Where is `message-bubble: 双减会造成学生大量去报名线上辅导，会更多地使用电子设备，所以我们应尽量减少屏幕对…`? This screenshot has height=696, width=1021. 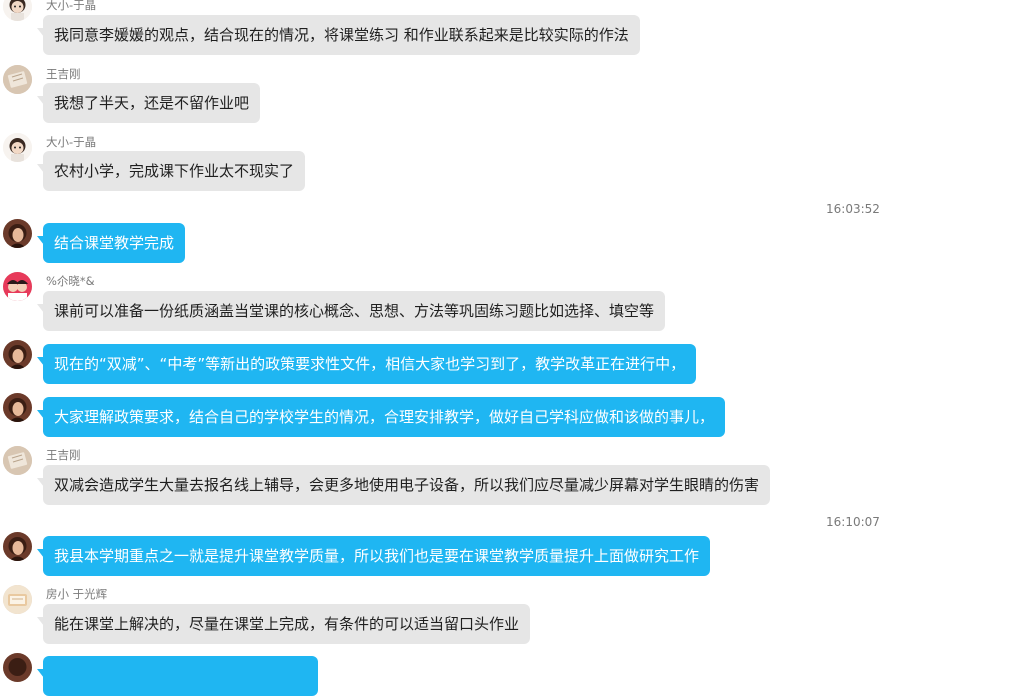 message-bubble: 双减会造成学生大量去报名线上辅导，会更多地使用电子设备，所以我们应尽量减少屏幕对… is located at coordinates (403, 485).